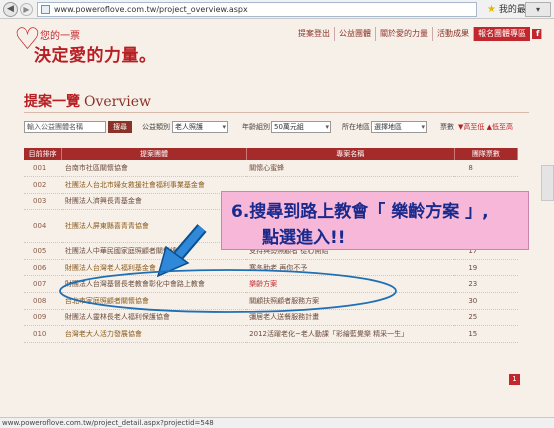 The image size is (554, 428). What do you see at coordinates (404, 34) in the screenshot?
I see `nav-item-about: 關於愛的力量` at bounding box center [404, 34].